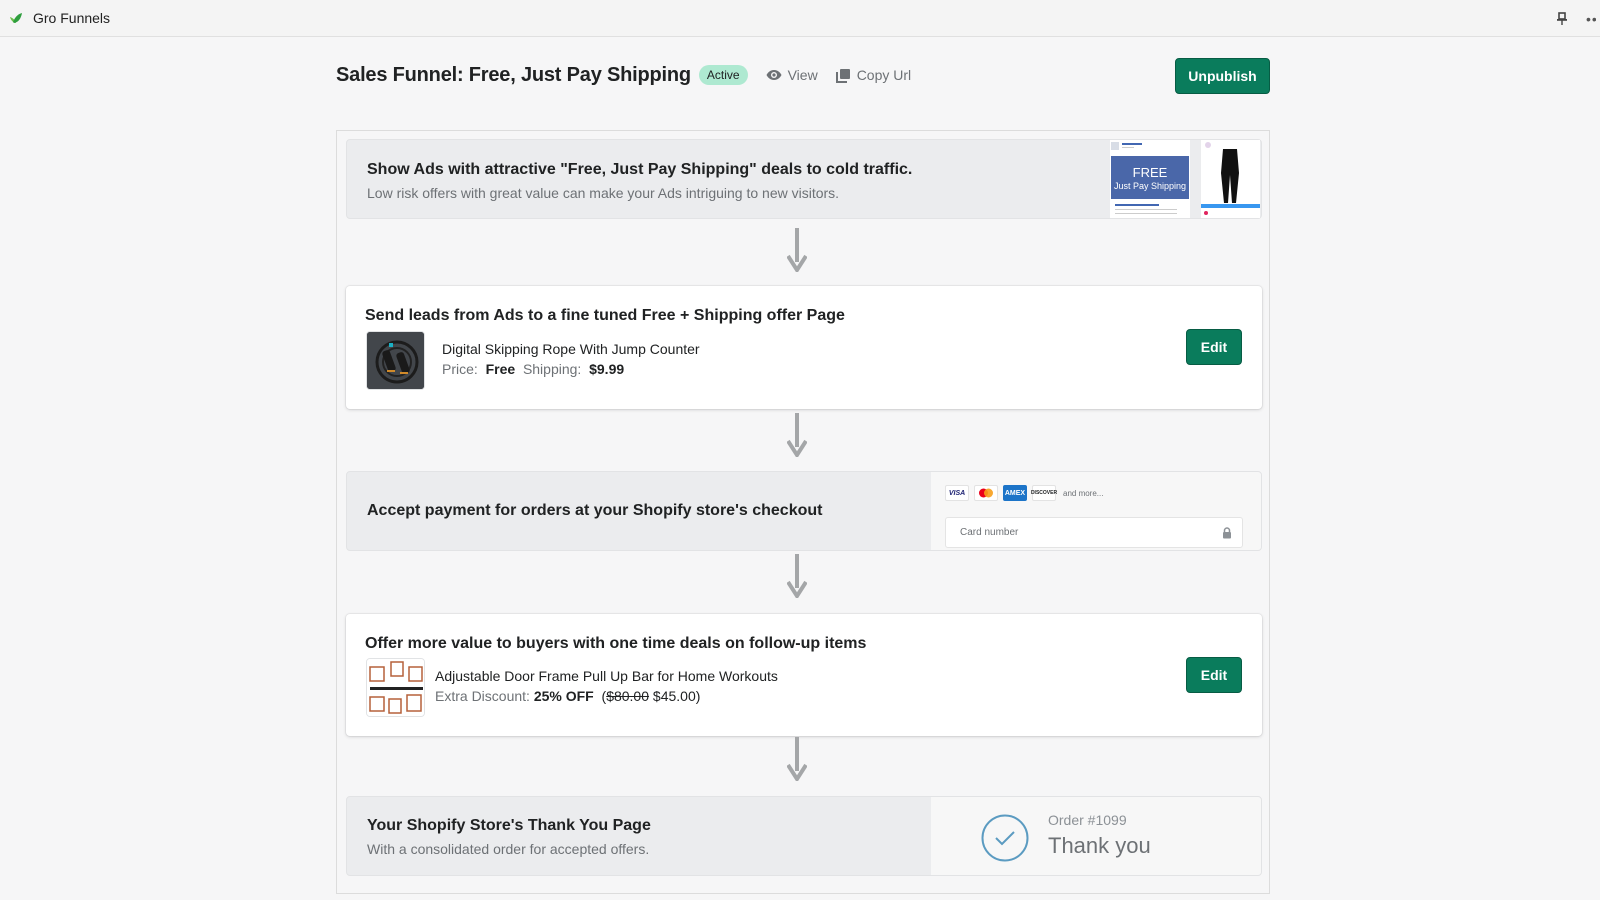 This screenshot has width=1600, height=900. I want to click on leaf-icon, so click(16, 18).